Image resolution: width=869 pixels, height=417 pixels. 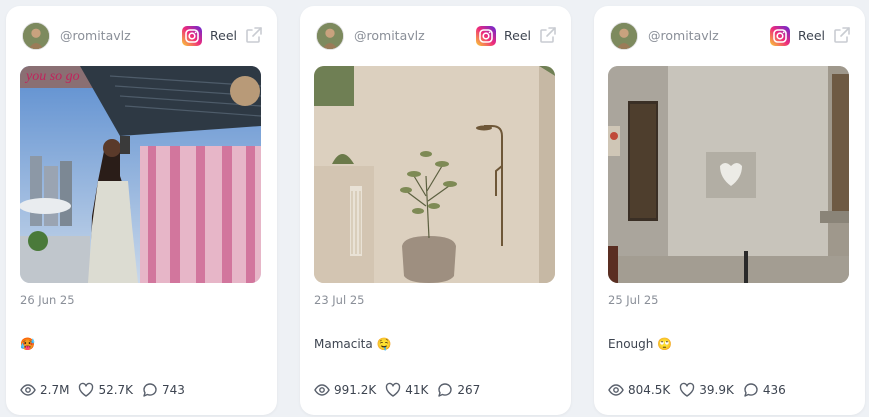 What do you see at coordinates (417, 390) in the screenshot?
I see `likes-count: 41K` at bounding box center [417, 390].